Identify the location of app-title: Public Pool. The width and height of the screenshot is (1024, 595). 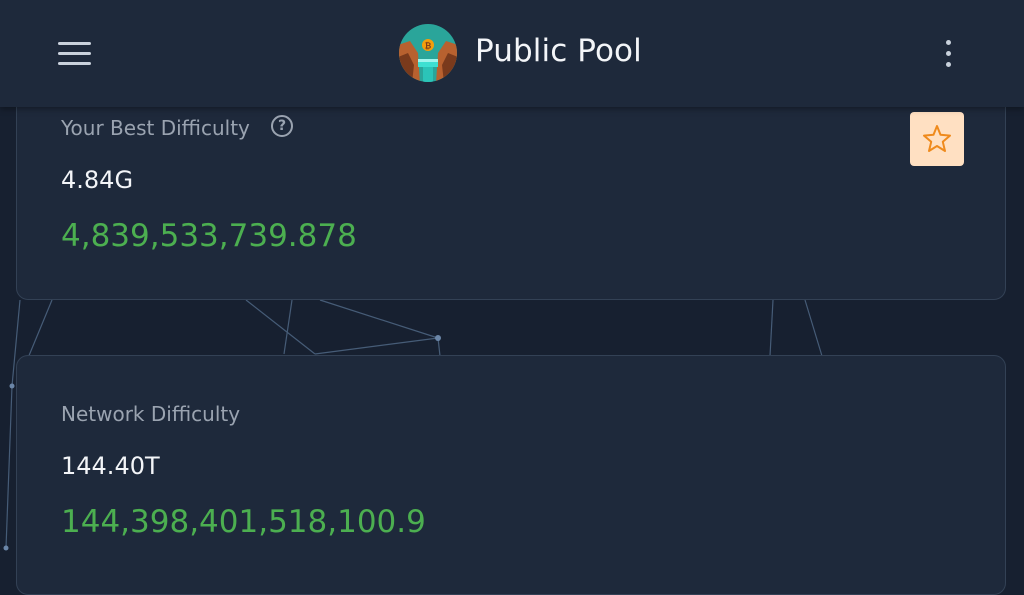
(558, 51).